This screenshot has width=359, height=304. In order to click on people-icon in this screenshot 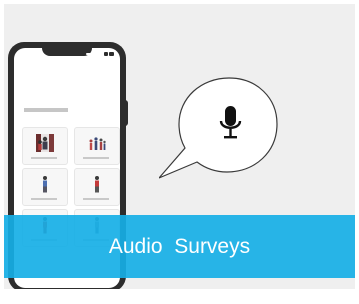, I will do `click(97, 143)`.